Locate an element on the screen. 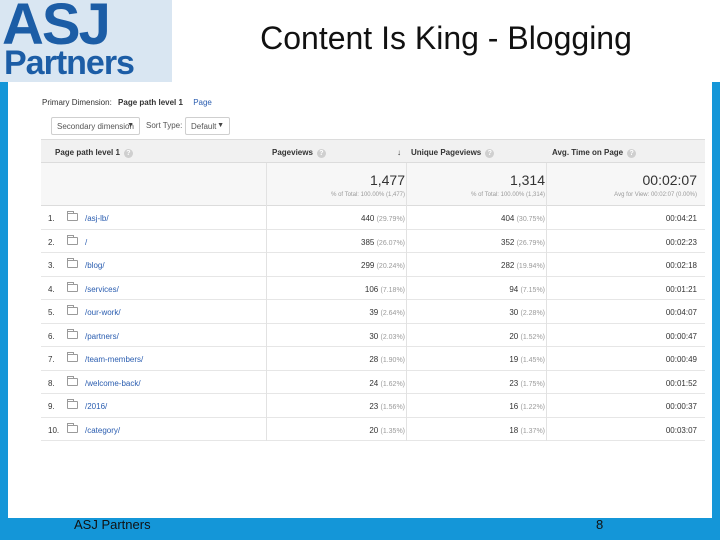 Image resolution: width=720 pixels, height=540 pixels. unique-pageviews-value: 94 is located at coordinates (514, 289).